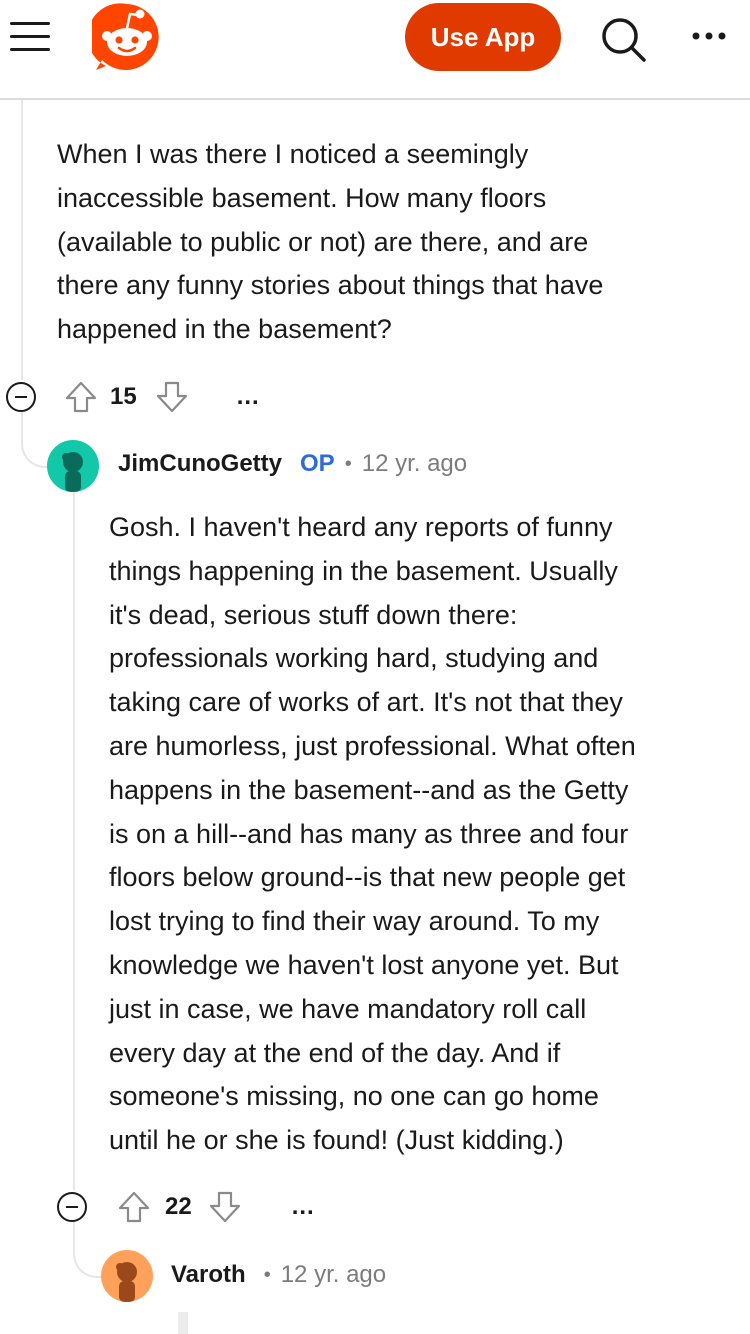  What do you see at coordinates (375, 99) in the screenshot?
I see `header-divider` at bounding box center [375, 99].